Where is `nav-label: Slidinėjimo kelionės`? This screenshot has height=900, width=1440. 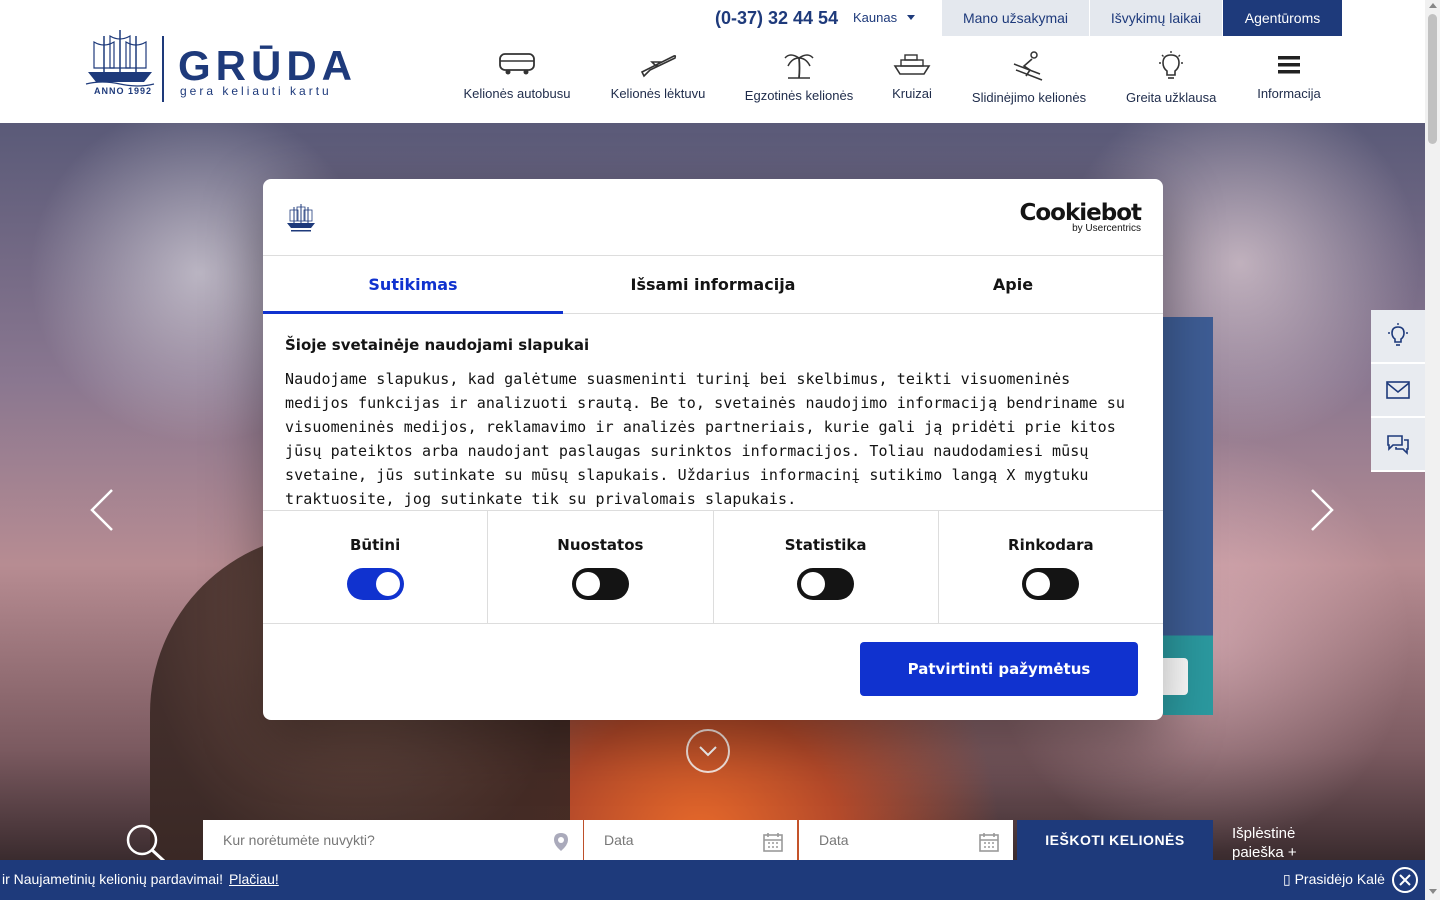
nav-label: Slidinėjimo kelionės is located at coordinates (1029, 97).